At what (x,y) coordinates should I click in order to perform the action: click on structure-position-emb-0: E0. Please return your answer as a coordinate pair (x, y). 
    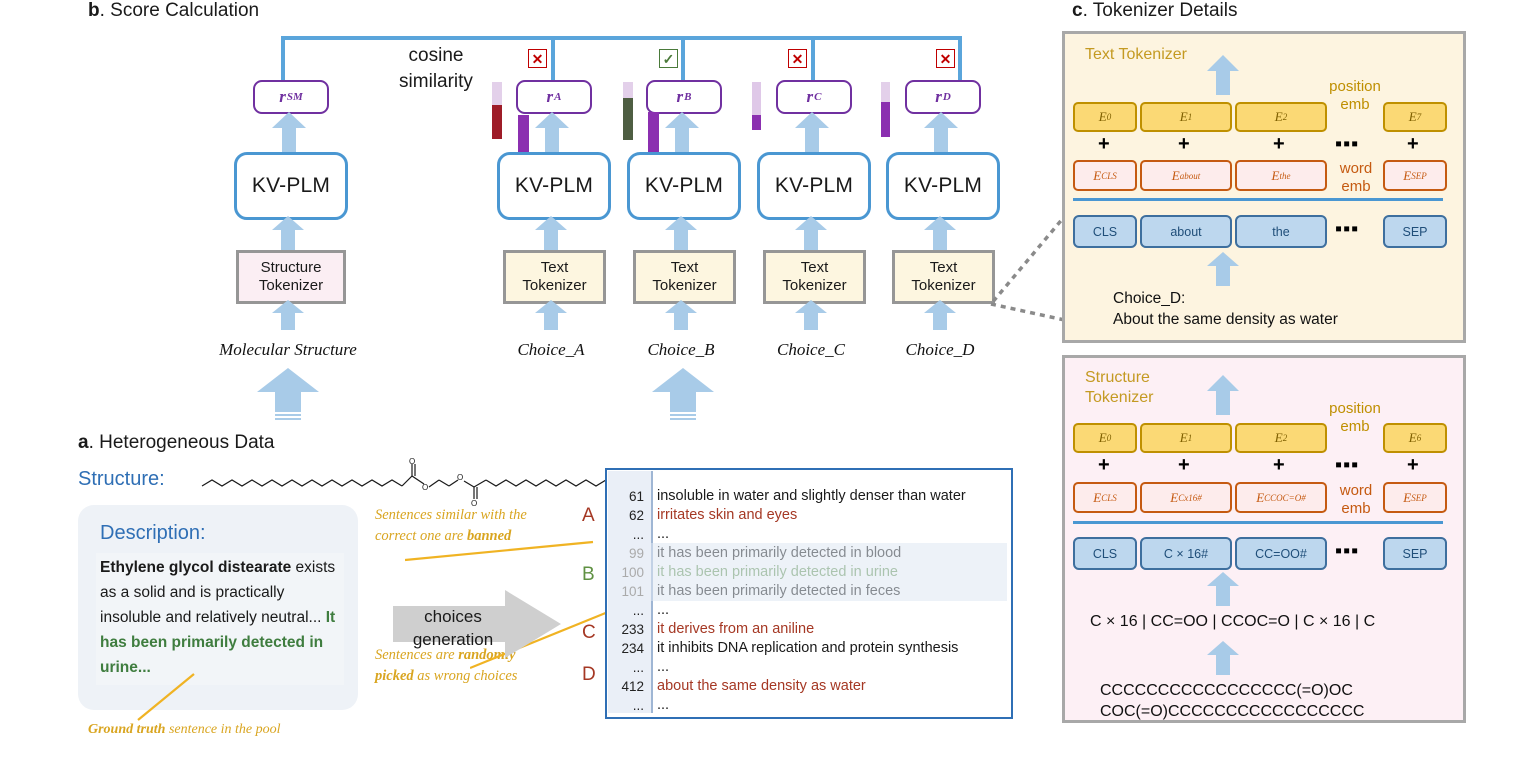
    Looking at the image, I should click on (1105, 438).